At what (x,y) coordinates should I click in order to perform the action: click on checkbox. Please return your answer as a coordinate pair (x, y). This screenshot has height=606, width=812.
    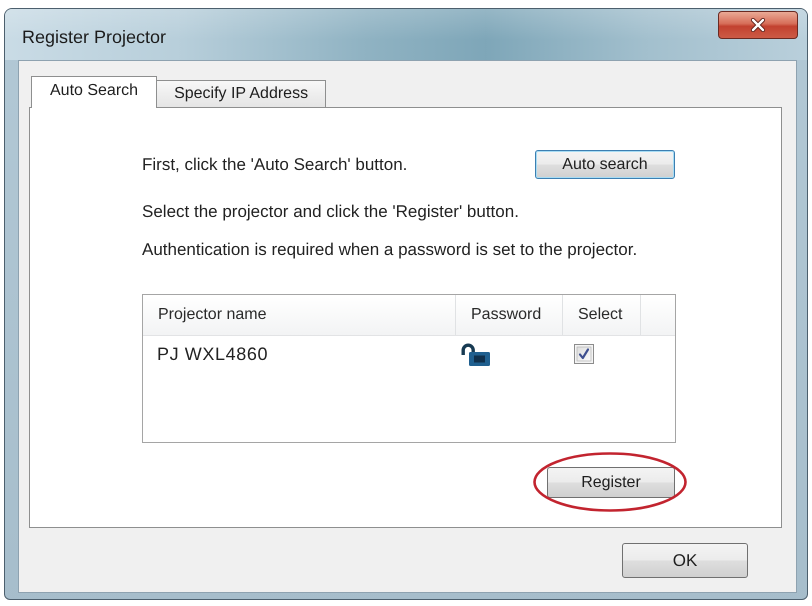
    Looking at the image, I should click on (584, 354).